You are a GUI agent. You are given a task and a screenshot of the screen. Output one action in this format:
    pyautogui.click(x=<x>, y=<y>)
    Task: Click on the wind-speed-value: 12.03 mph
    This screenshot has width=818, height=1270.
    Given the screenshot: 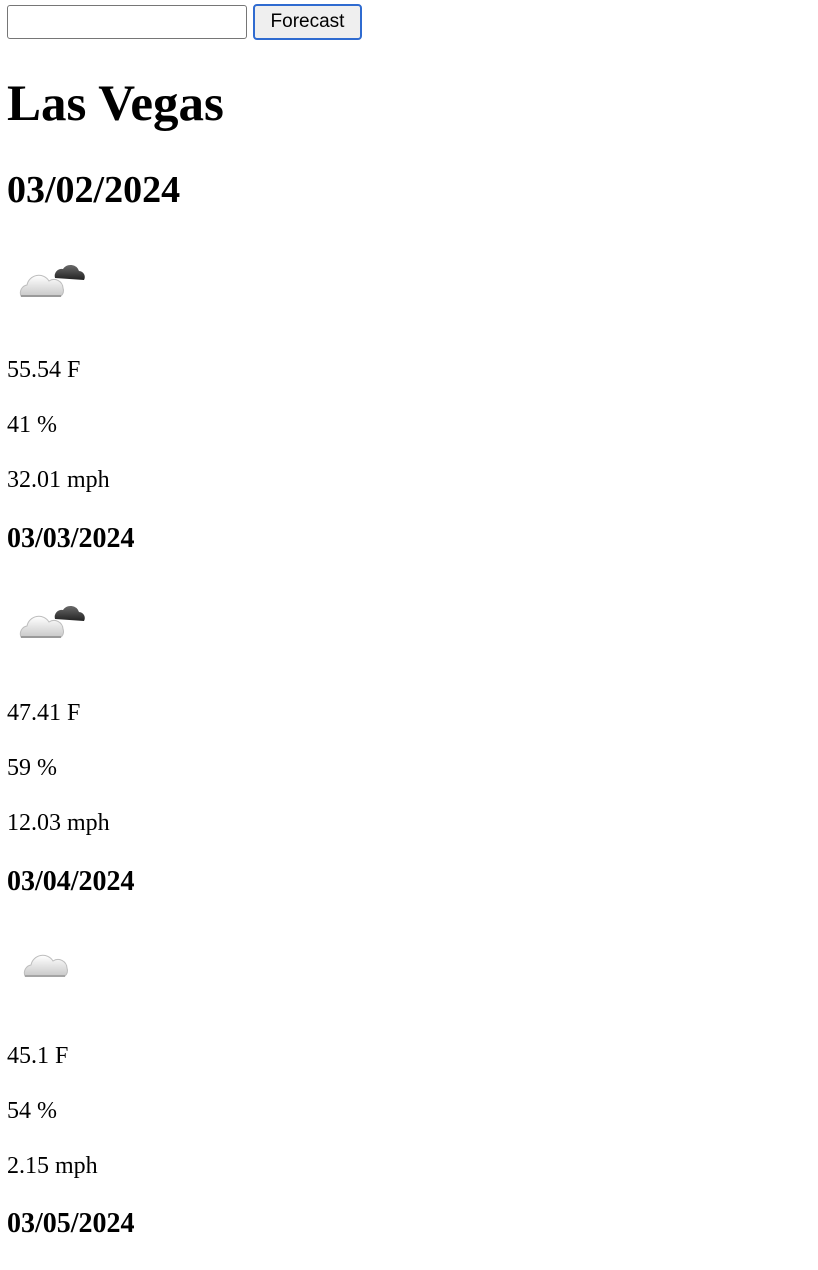 What is the action you would take?
    pyautogui.click(x=58, y=823)
    